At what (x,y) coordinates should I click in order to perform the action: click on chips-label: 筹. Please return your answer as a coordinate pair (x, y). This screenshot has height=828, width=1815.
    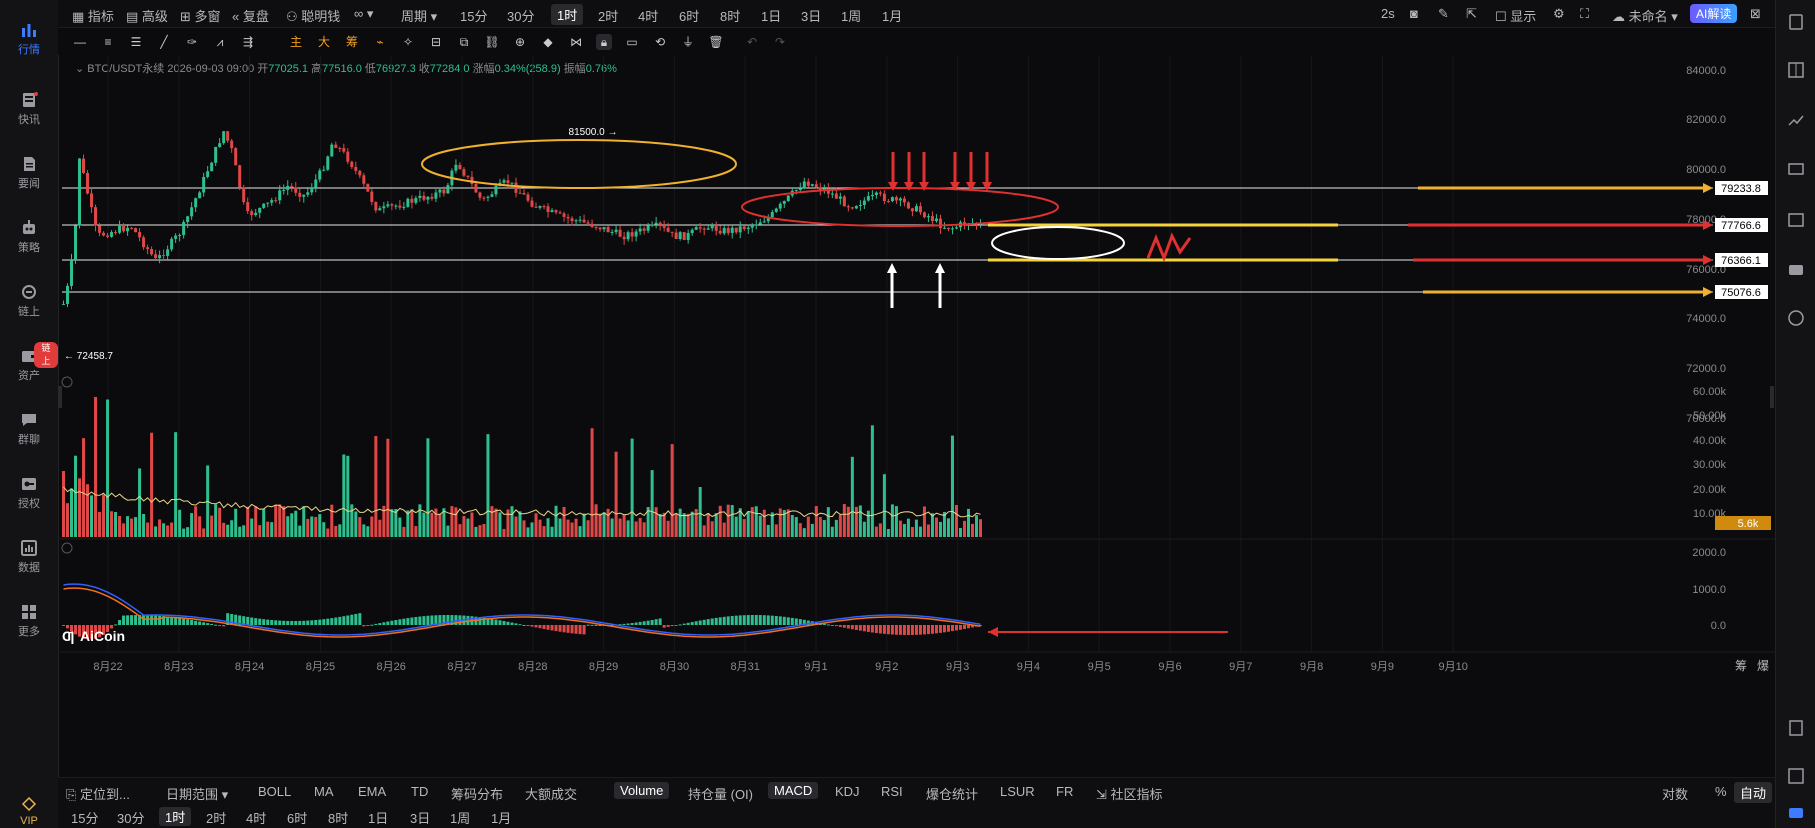
    Looking at the image, I should click on (1741, 666).